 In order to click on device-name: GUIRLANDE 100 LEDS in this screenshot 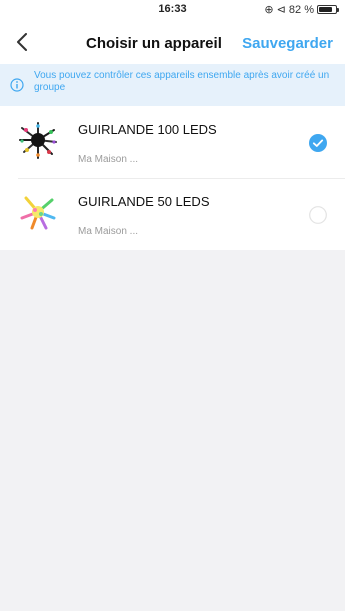, I will do `click(147, 129)`.